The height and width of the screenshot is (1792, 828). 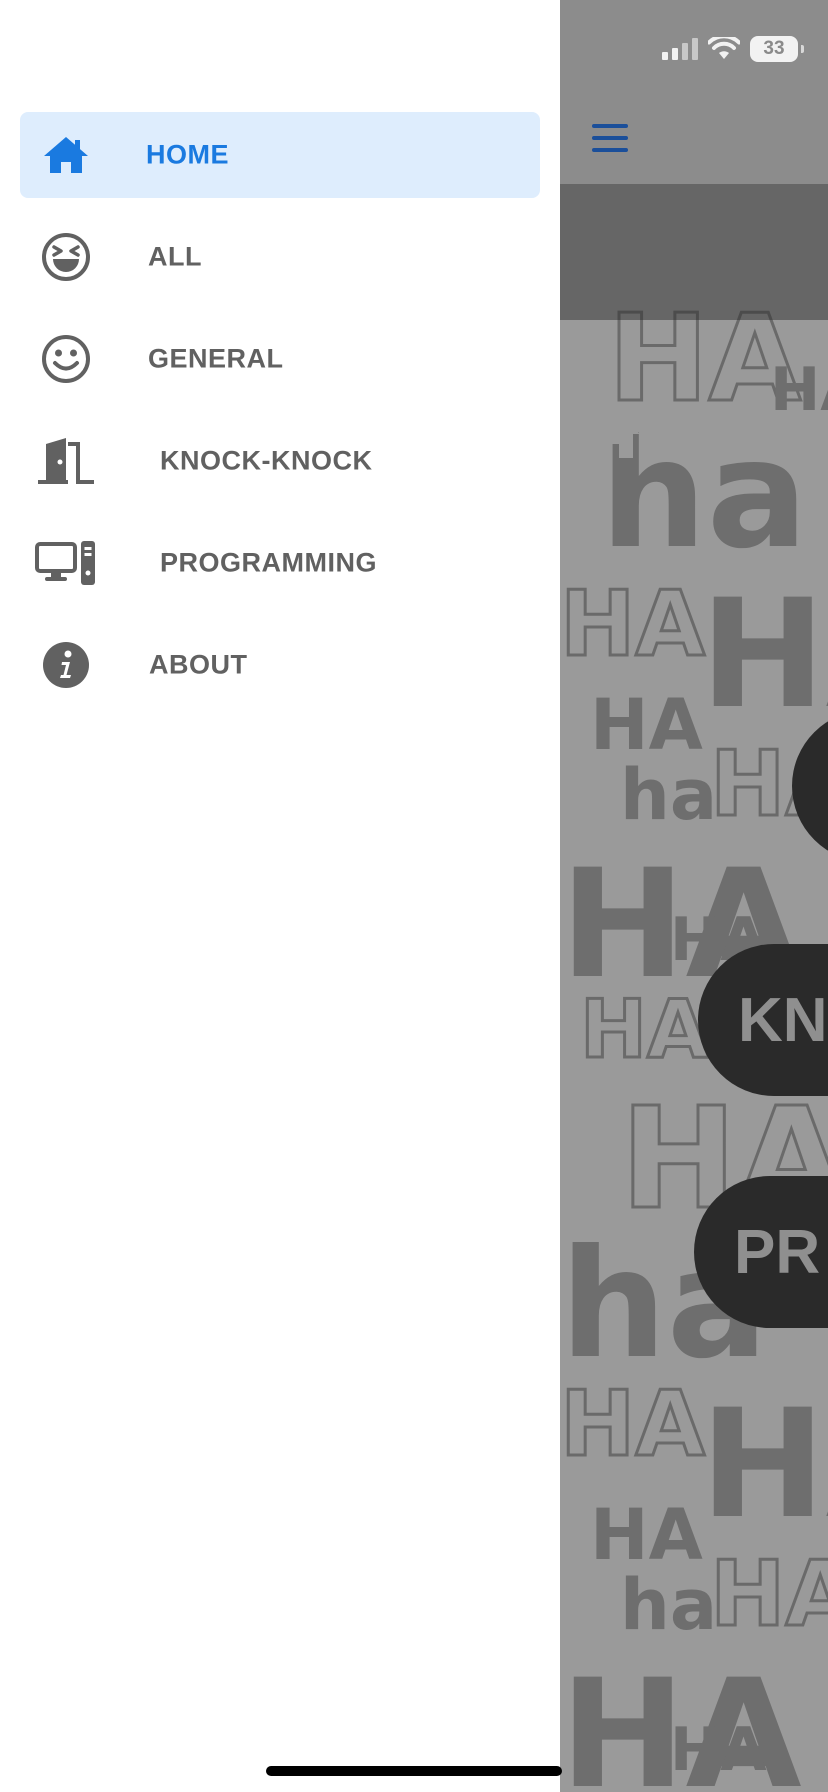 What do you see at coordinates (66, 461) in the screenshot?
I see `door-icon` at bounding box center [66, 461].